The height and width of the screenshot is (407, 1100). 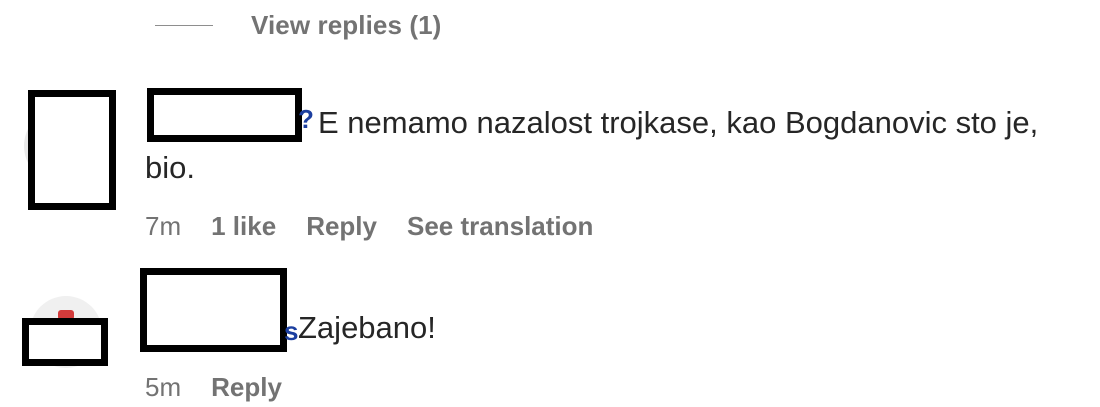 What do you see at coordinates (163, 386) in the screenshot?
I see `comment-timestamp: 5m` at bounding box center [163, 386].